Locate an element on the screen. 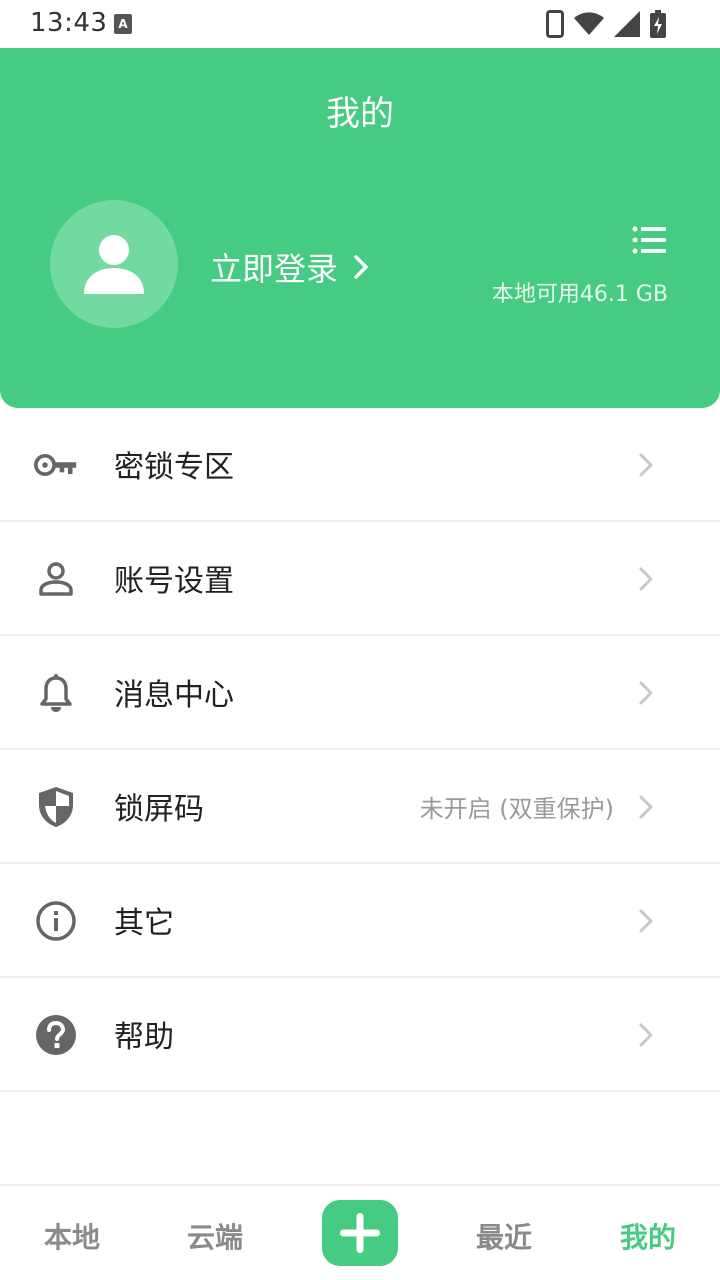 The image size is (720, 1280). menu-item-account-settings: 账号设置 is located at coordinates (360, 579).